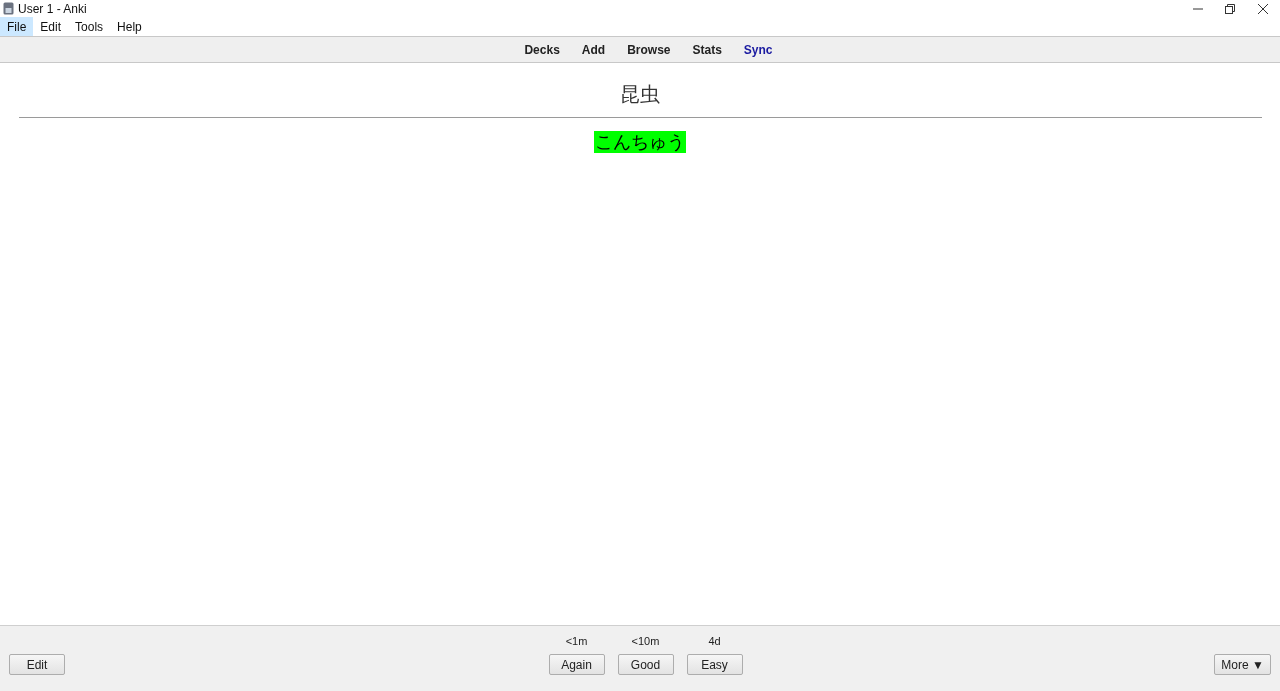  I want to click on app-icon, so click(8, 8).